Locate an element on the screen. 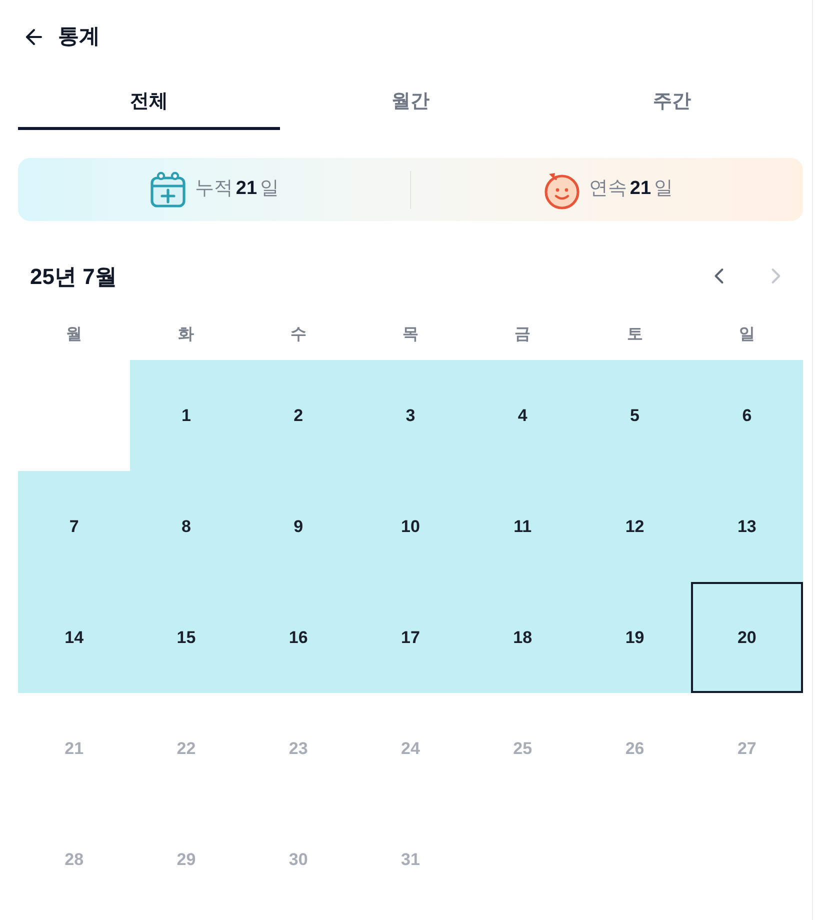 The image size is (827, 920). day-cell: 18 is located at coordinates (522, 637).